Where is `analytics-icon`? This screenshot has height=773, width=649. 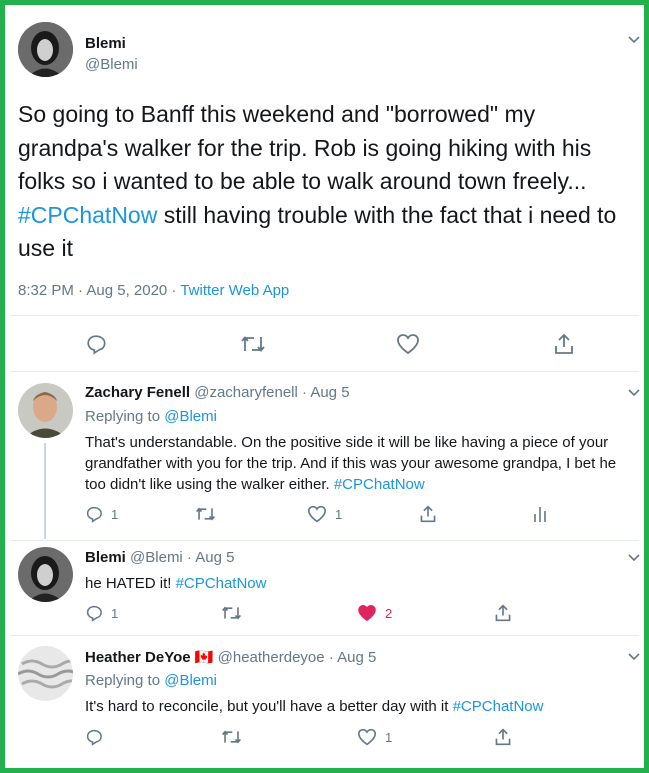 analytics-icon is located at coordinates (540, 514).